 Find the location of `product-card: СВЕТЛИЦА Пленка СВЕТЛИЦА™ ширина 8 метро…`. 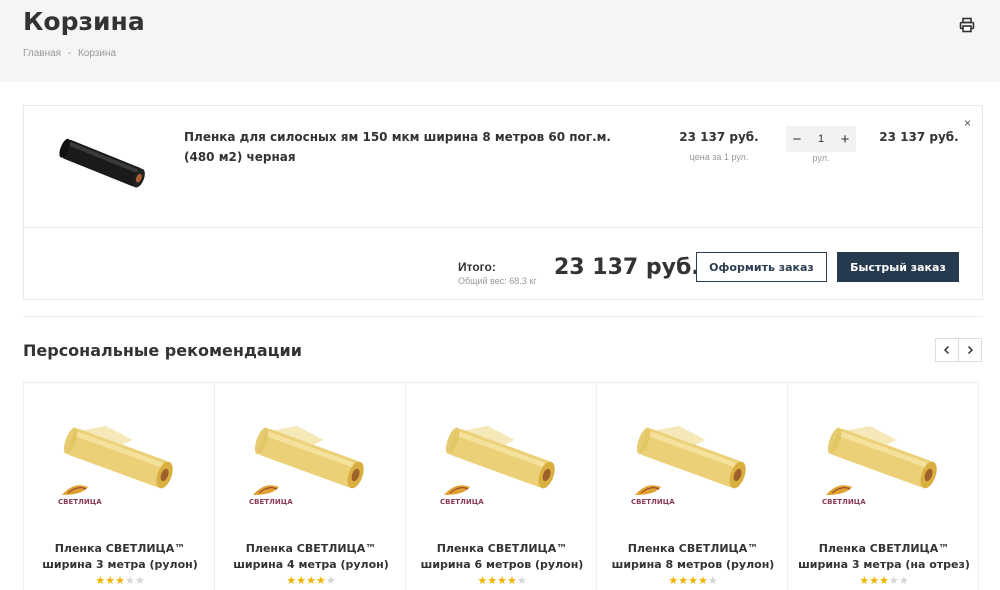

product-card: СВЕТЛИЦА Пленка СВЕТЛИЦА™ ширина 8 метро… is located at coordinates (692, 486).